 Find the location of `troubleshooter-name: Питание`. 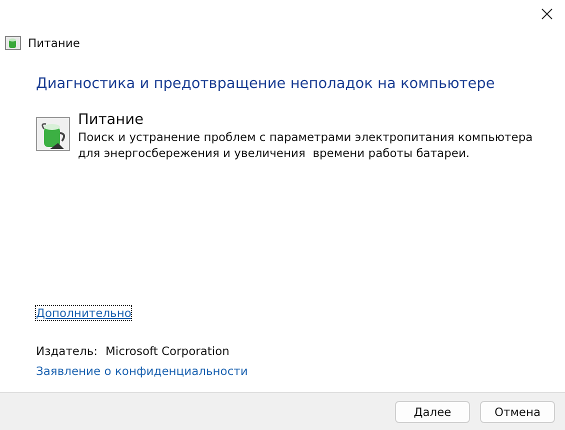

troubleshooter-name: Питание is located at coordinates (111, 120).